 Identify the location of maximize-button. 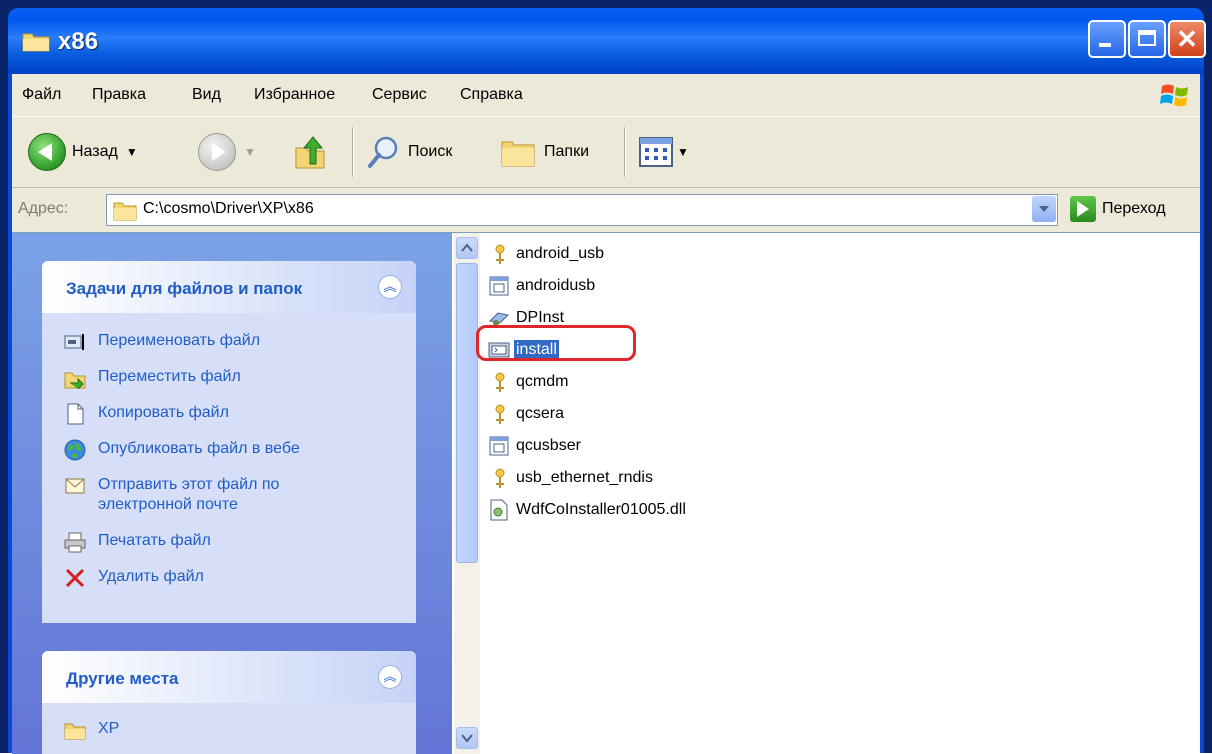
(1147, 39).